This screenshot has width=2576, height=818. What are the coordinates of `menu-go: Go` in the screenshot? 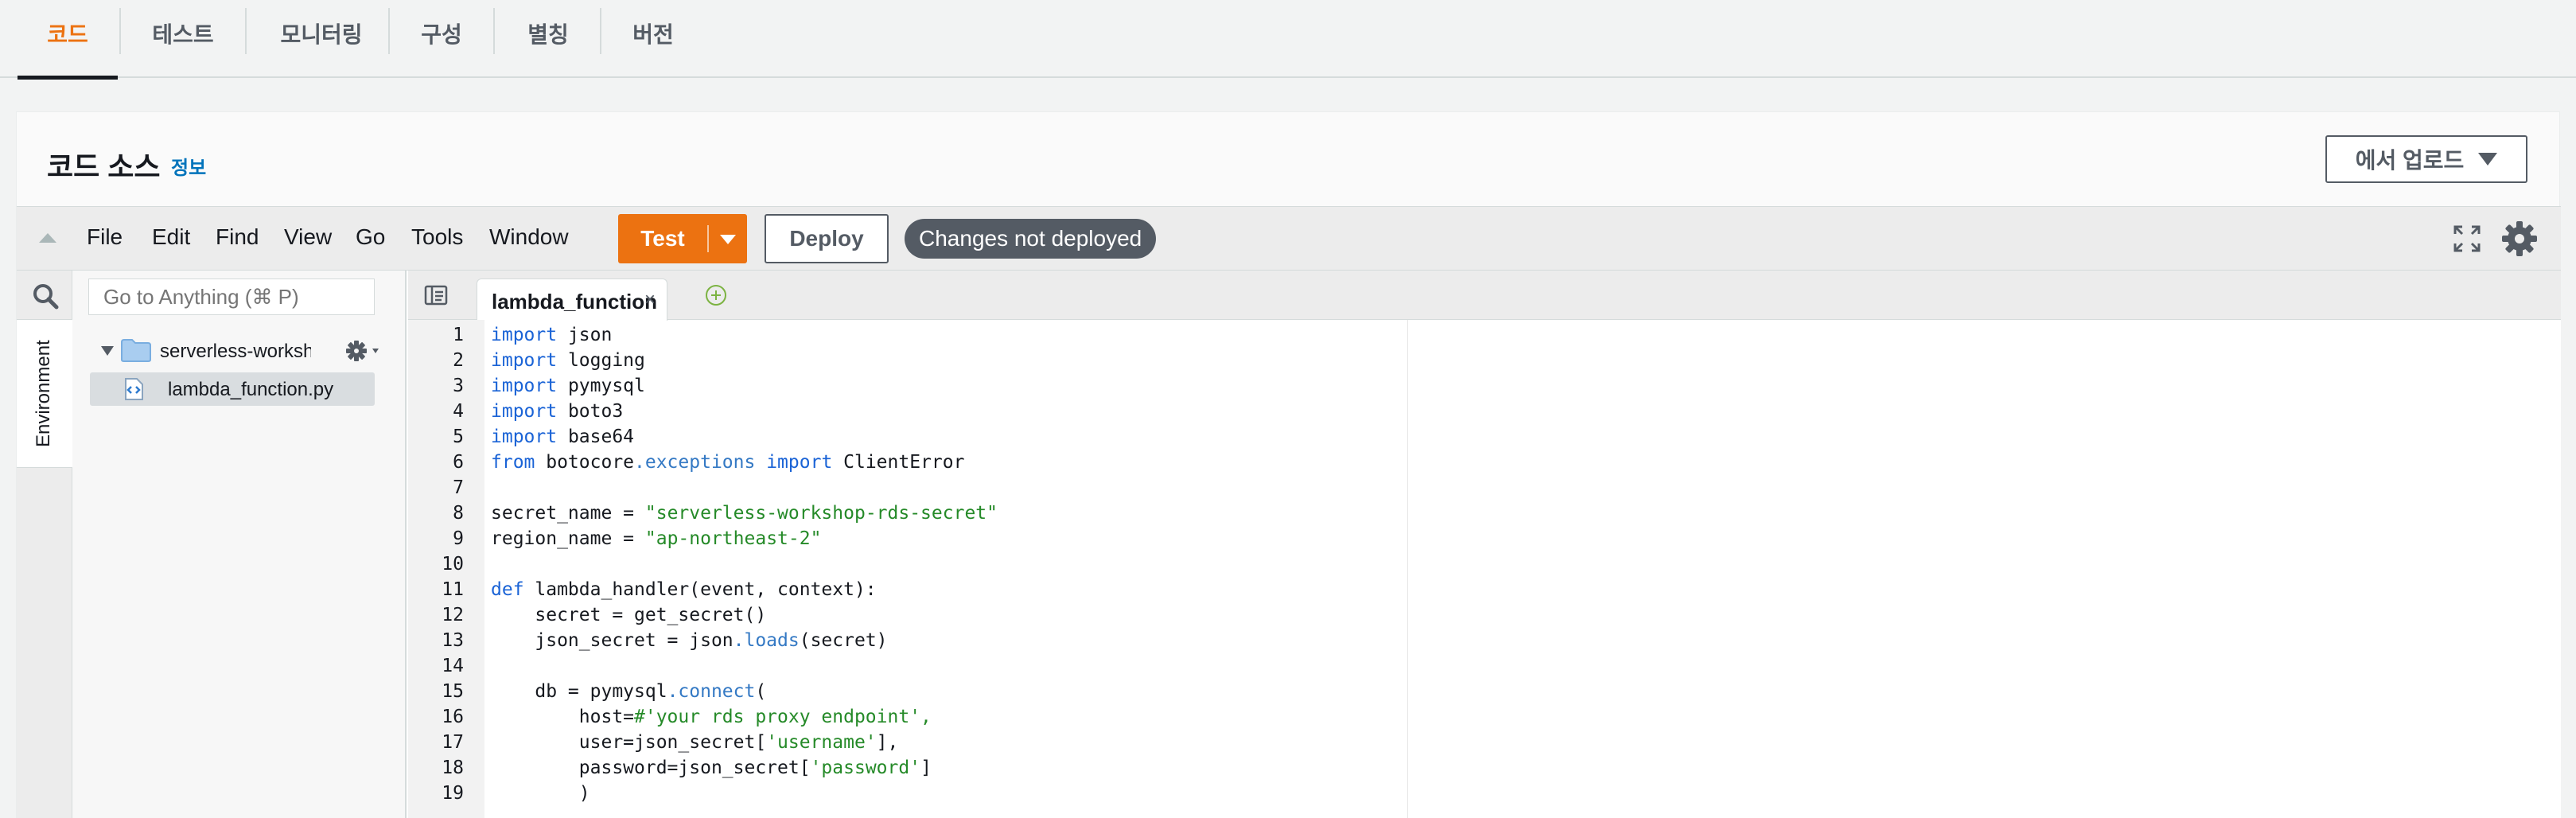 It's located at (371, 237).